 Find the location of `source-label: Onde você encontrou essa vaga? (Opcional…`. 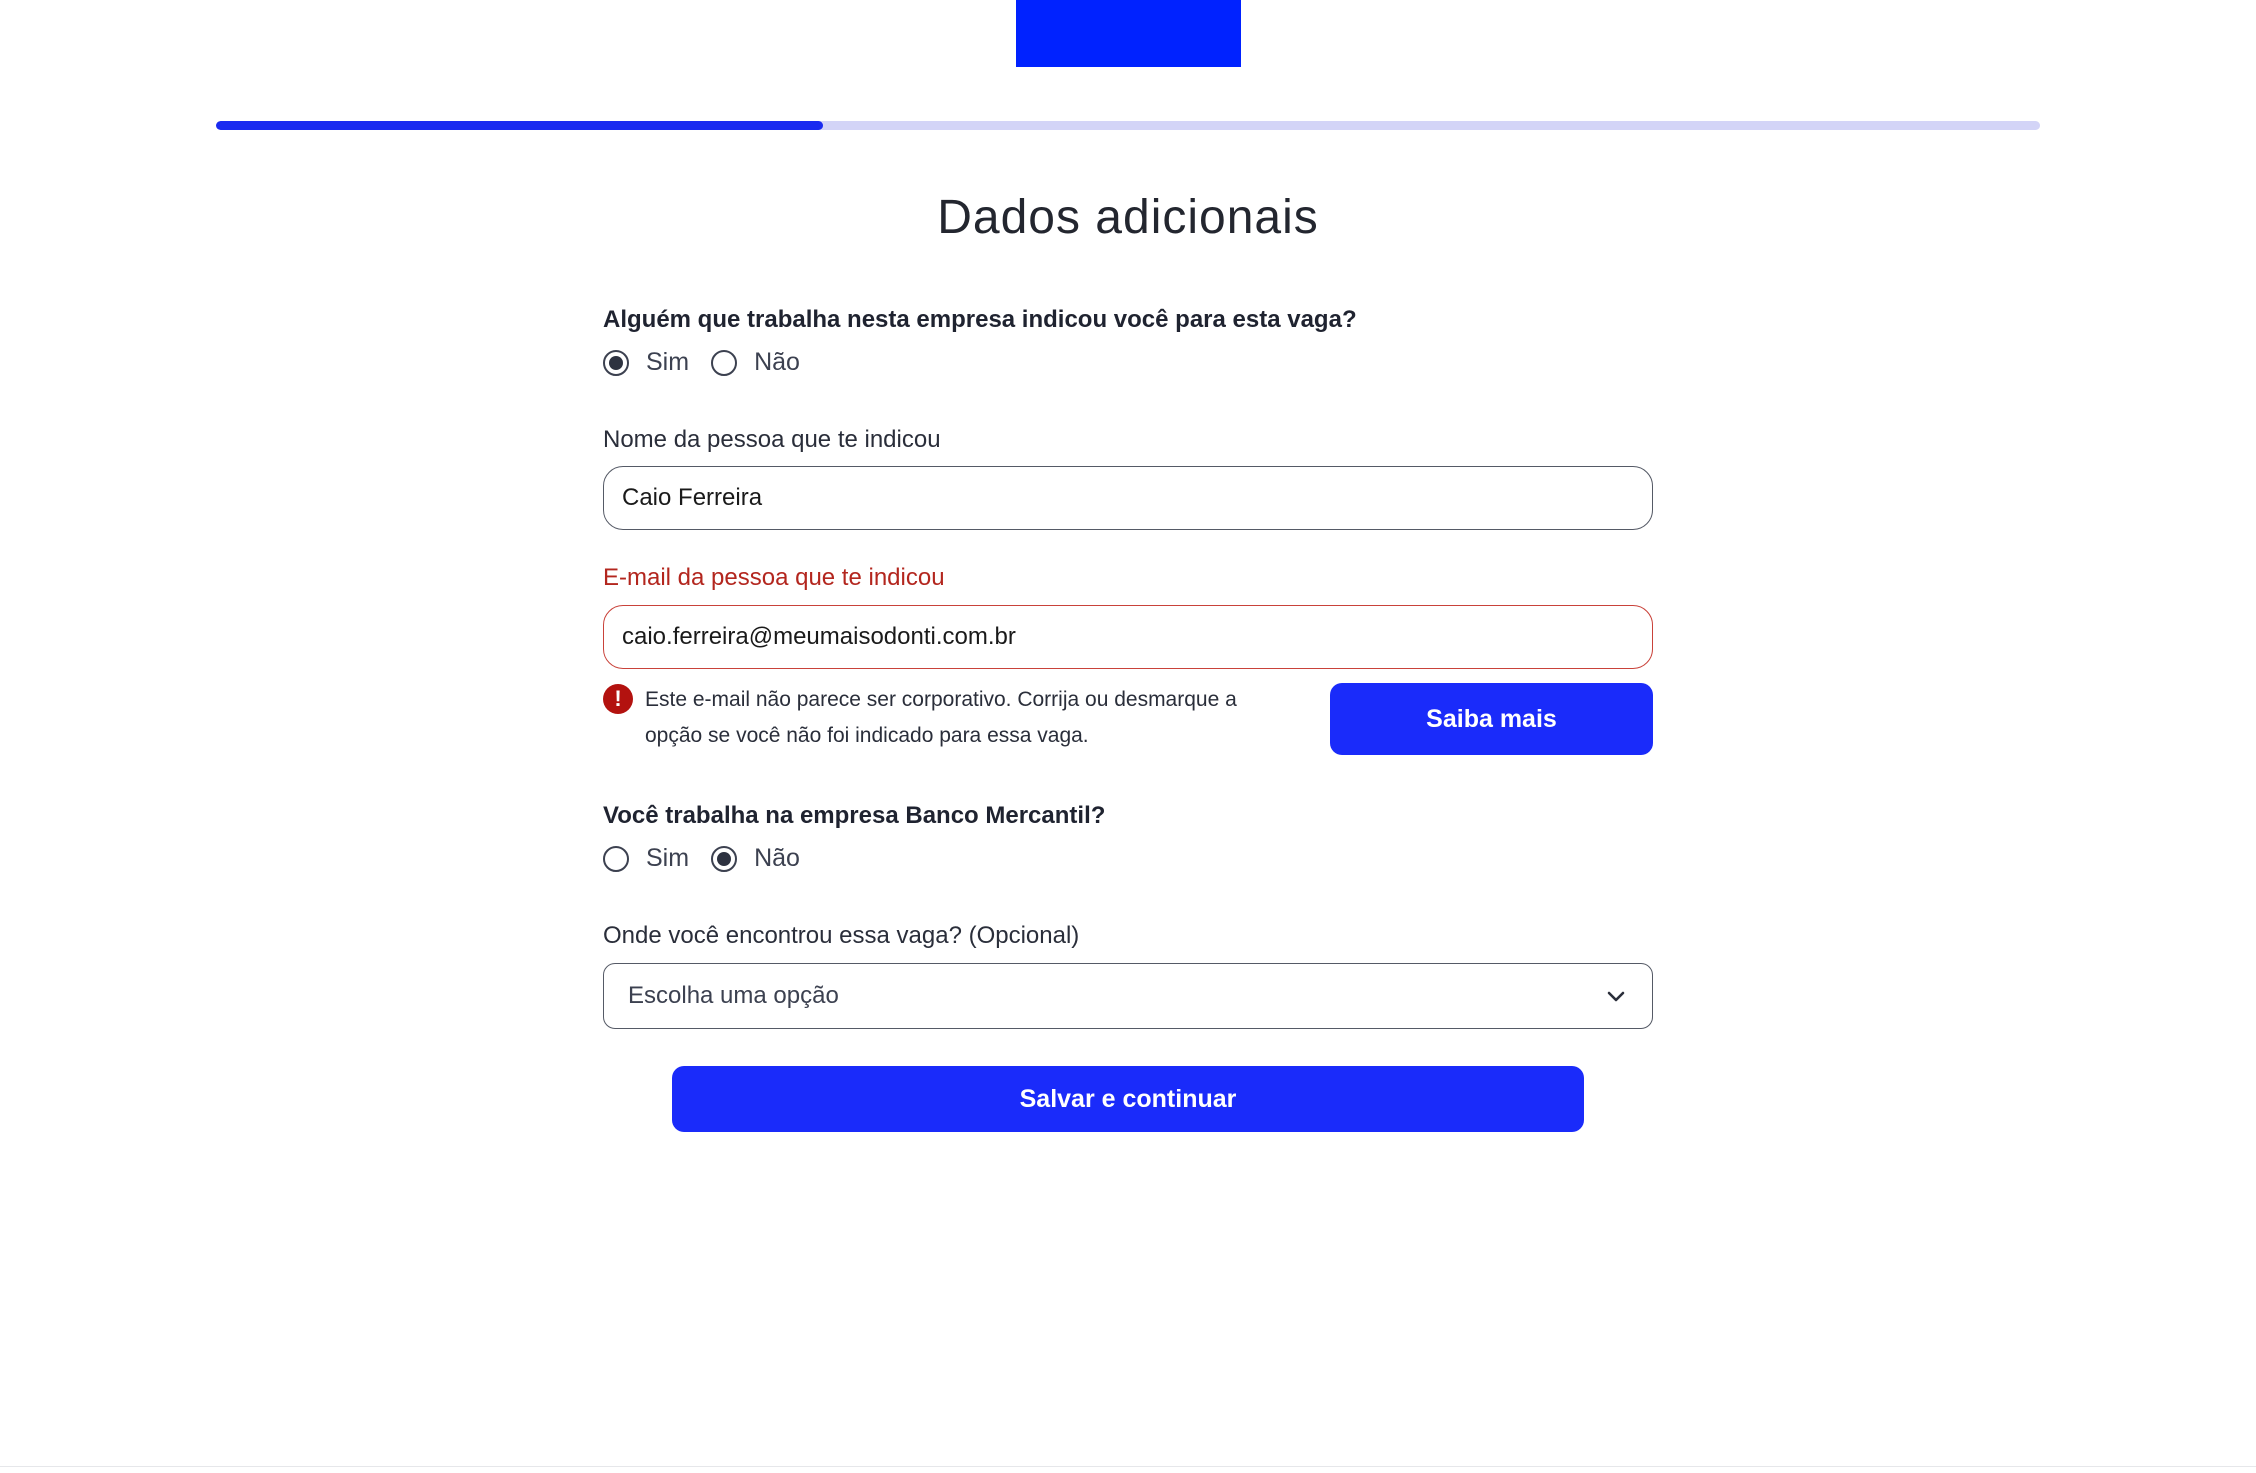

source-label: Onde você encontrou essa vaga? (Opcional… is located at coordinates (841, 935).